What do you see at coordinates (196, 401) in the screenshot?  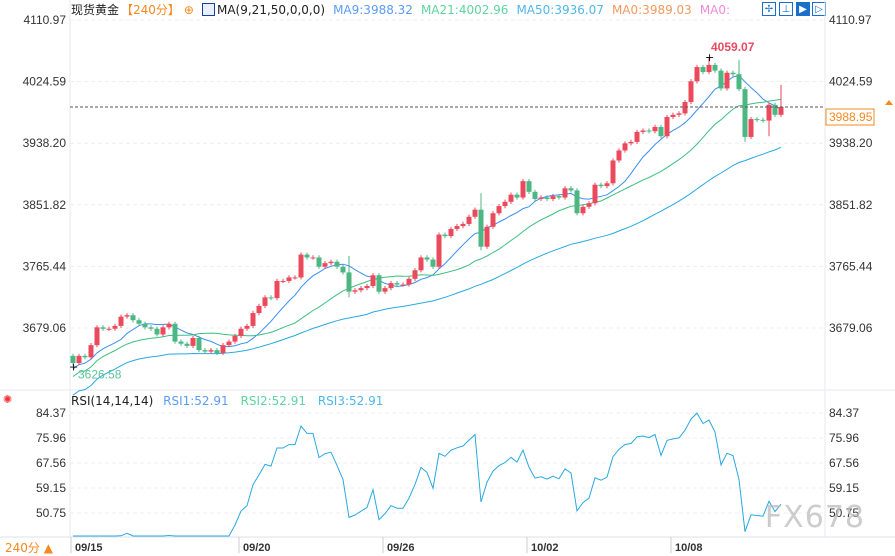 I see `rsi1-value: RSI1:52.91` at bounding box center [196, 401].